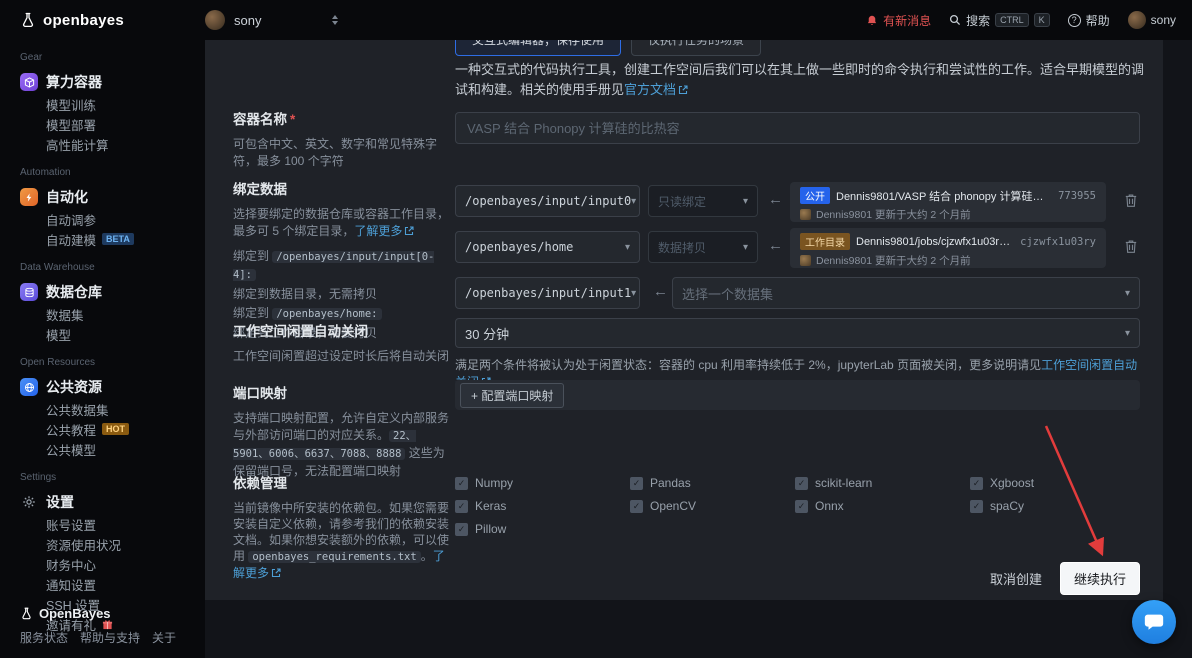 The image size is (1192, 658). Describe the element at coordinates (978, 20) in the screenshot. I see `search-label: 搜索` at that location.